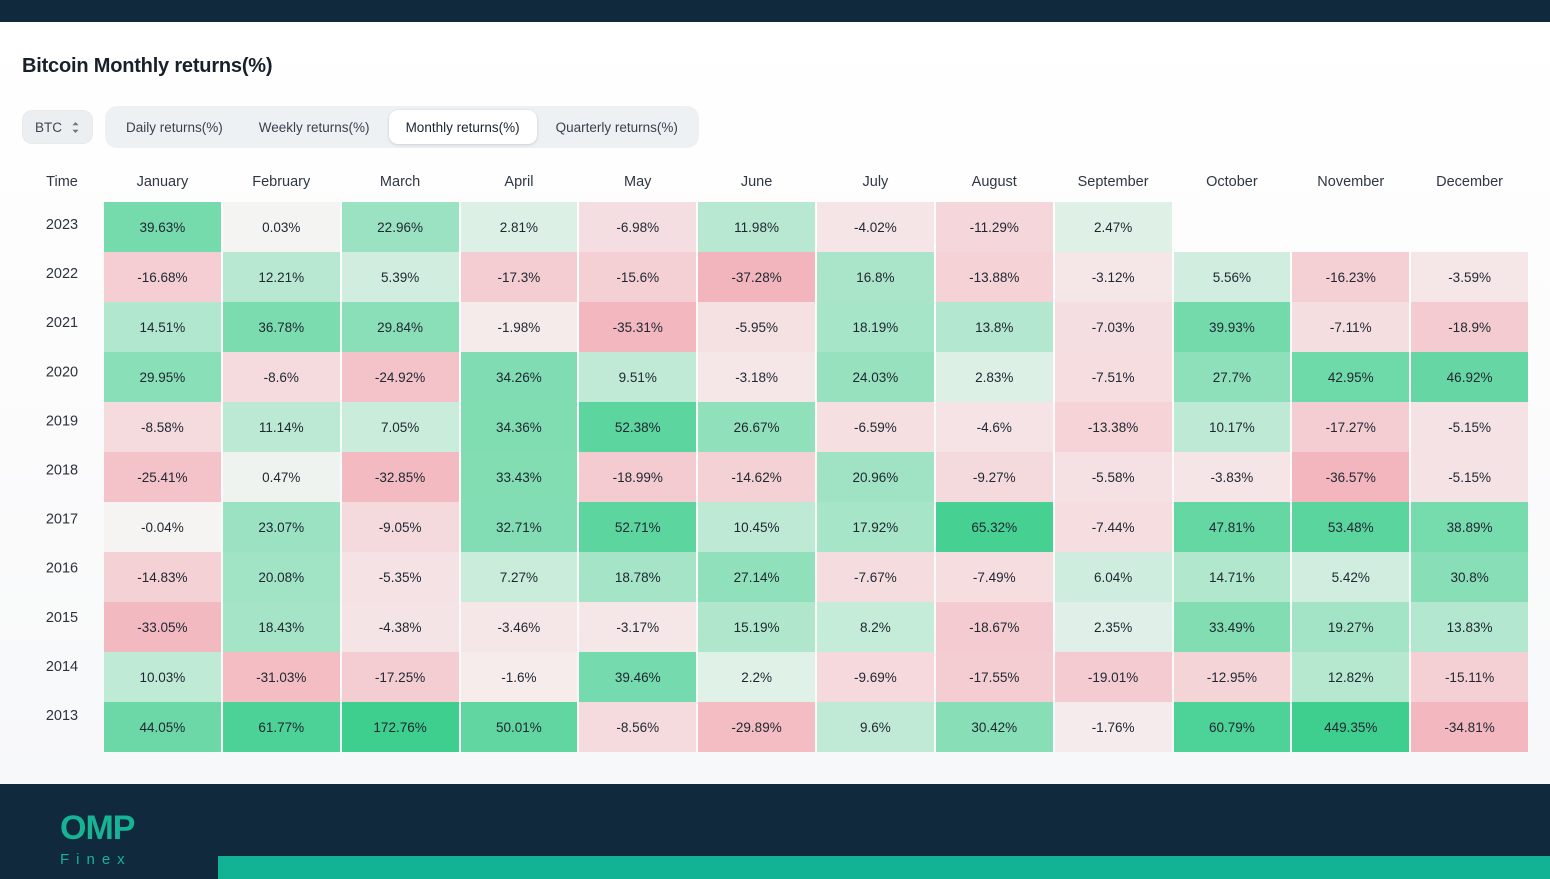  What do you see at coordinates (162, 727) in the screenshot?
I see `heatmap-cell: 44.05%` at bounding box center [162, 727].